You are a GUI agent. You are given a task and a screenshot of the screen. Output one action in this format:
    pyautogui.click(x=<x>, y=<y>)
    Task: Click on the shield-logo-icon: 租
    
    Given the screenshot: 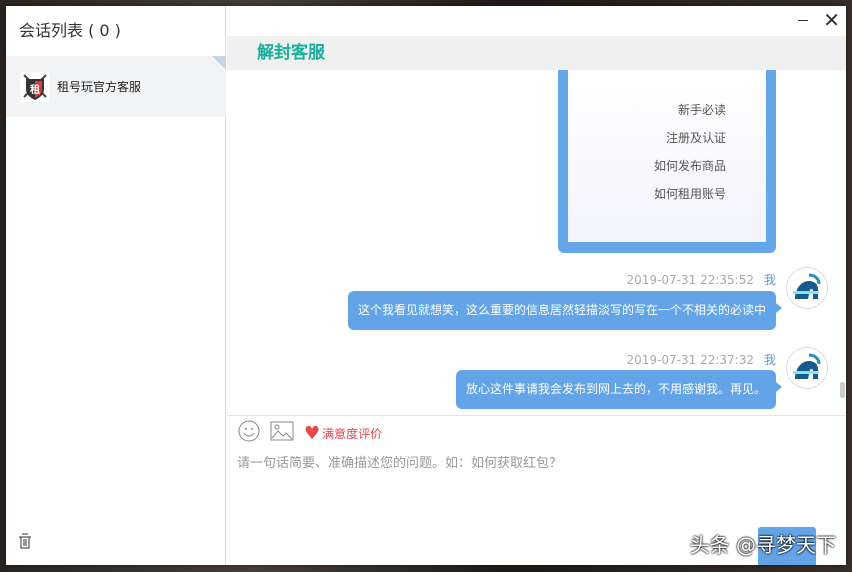 What is the action you would take?
    pyautogui.click(x=35, y=86)
    